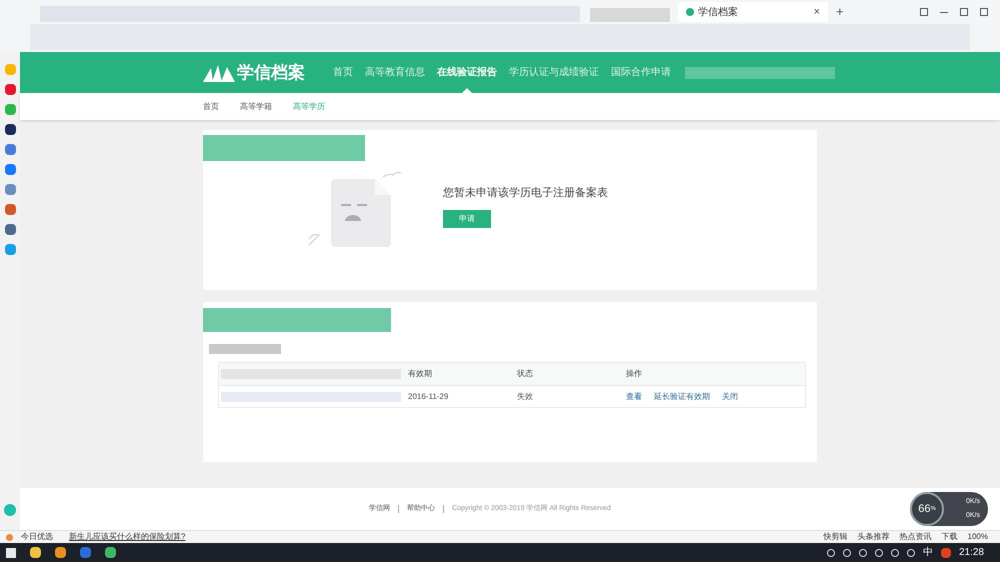 This screenshot has width=1000, height=562. Describe the element at coordinates (127, 537) in the screenshot. I see `news-link: 新生儿应该买什么样的保险划算?` at that location.